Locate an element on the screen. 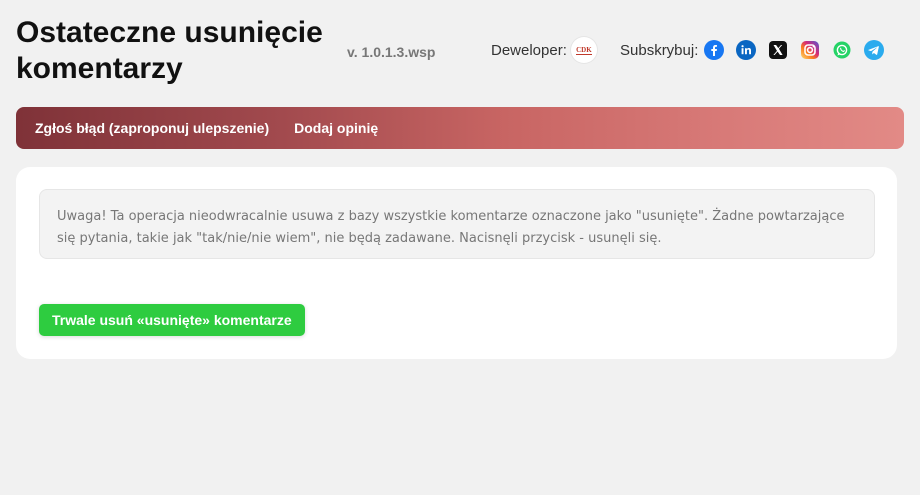  developer-logo: CDK is located at coordinates (583, 50).